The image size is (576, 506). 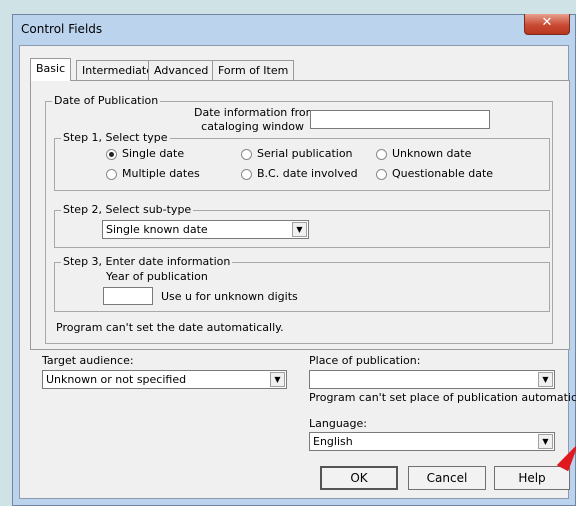 I want to click on tab-basic: Basic, so click(x=51, y=69).